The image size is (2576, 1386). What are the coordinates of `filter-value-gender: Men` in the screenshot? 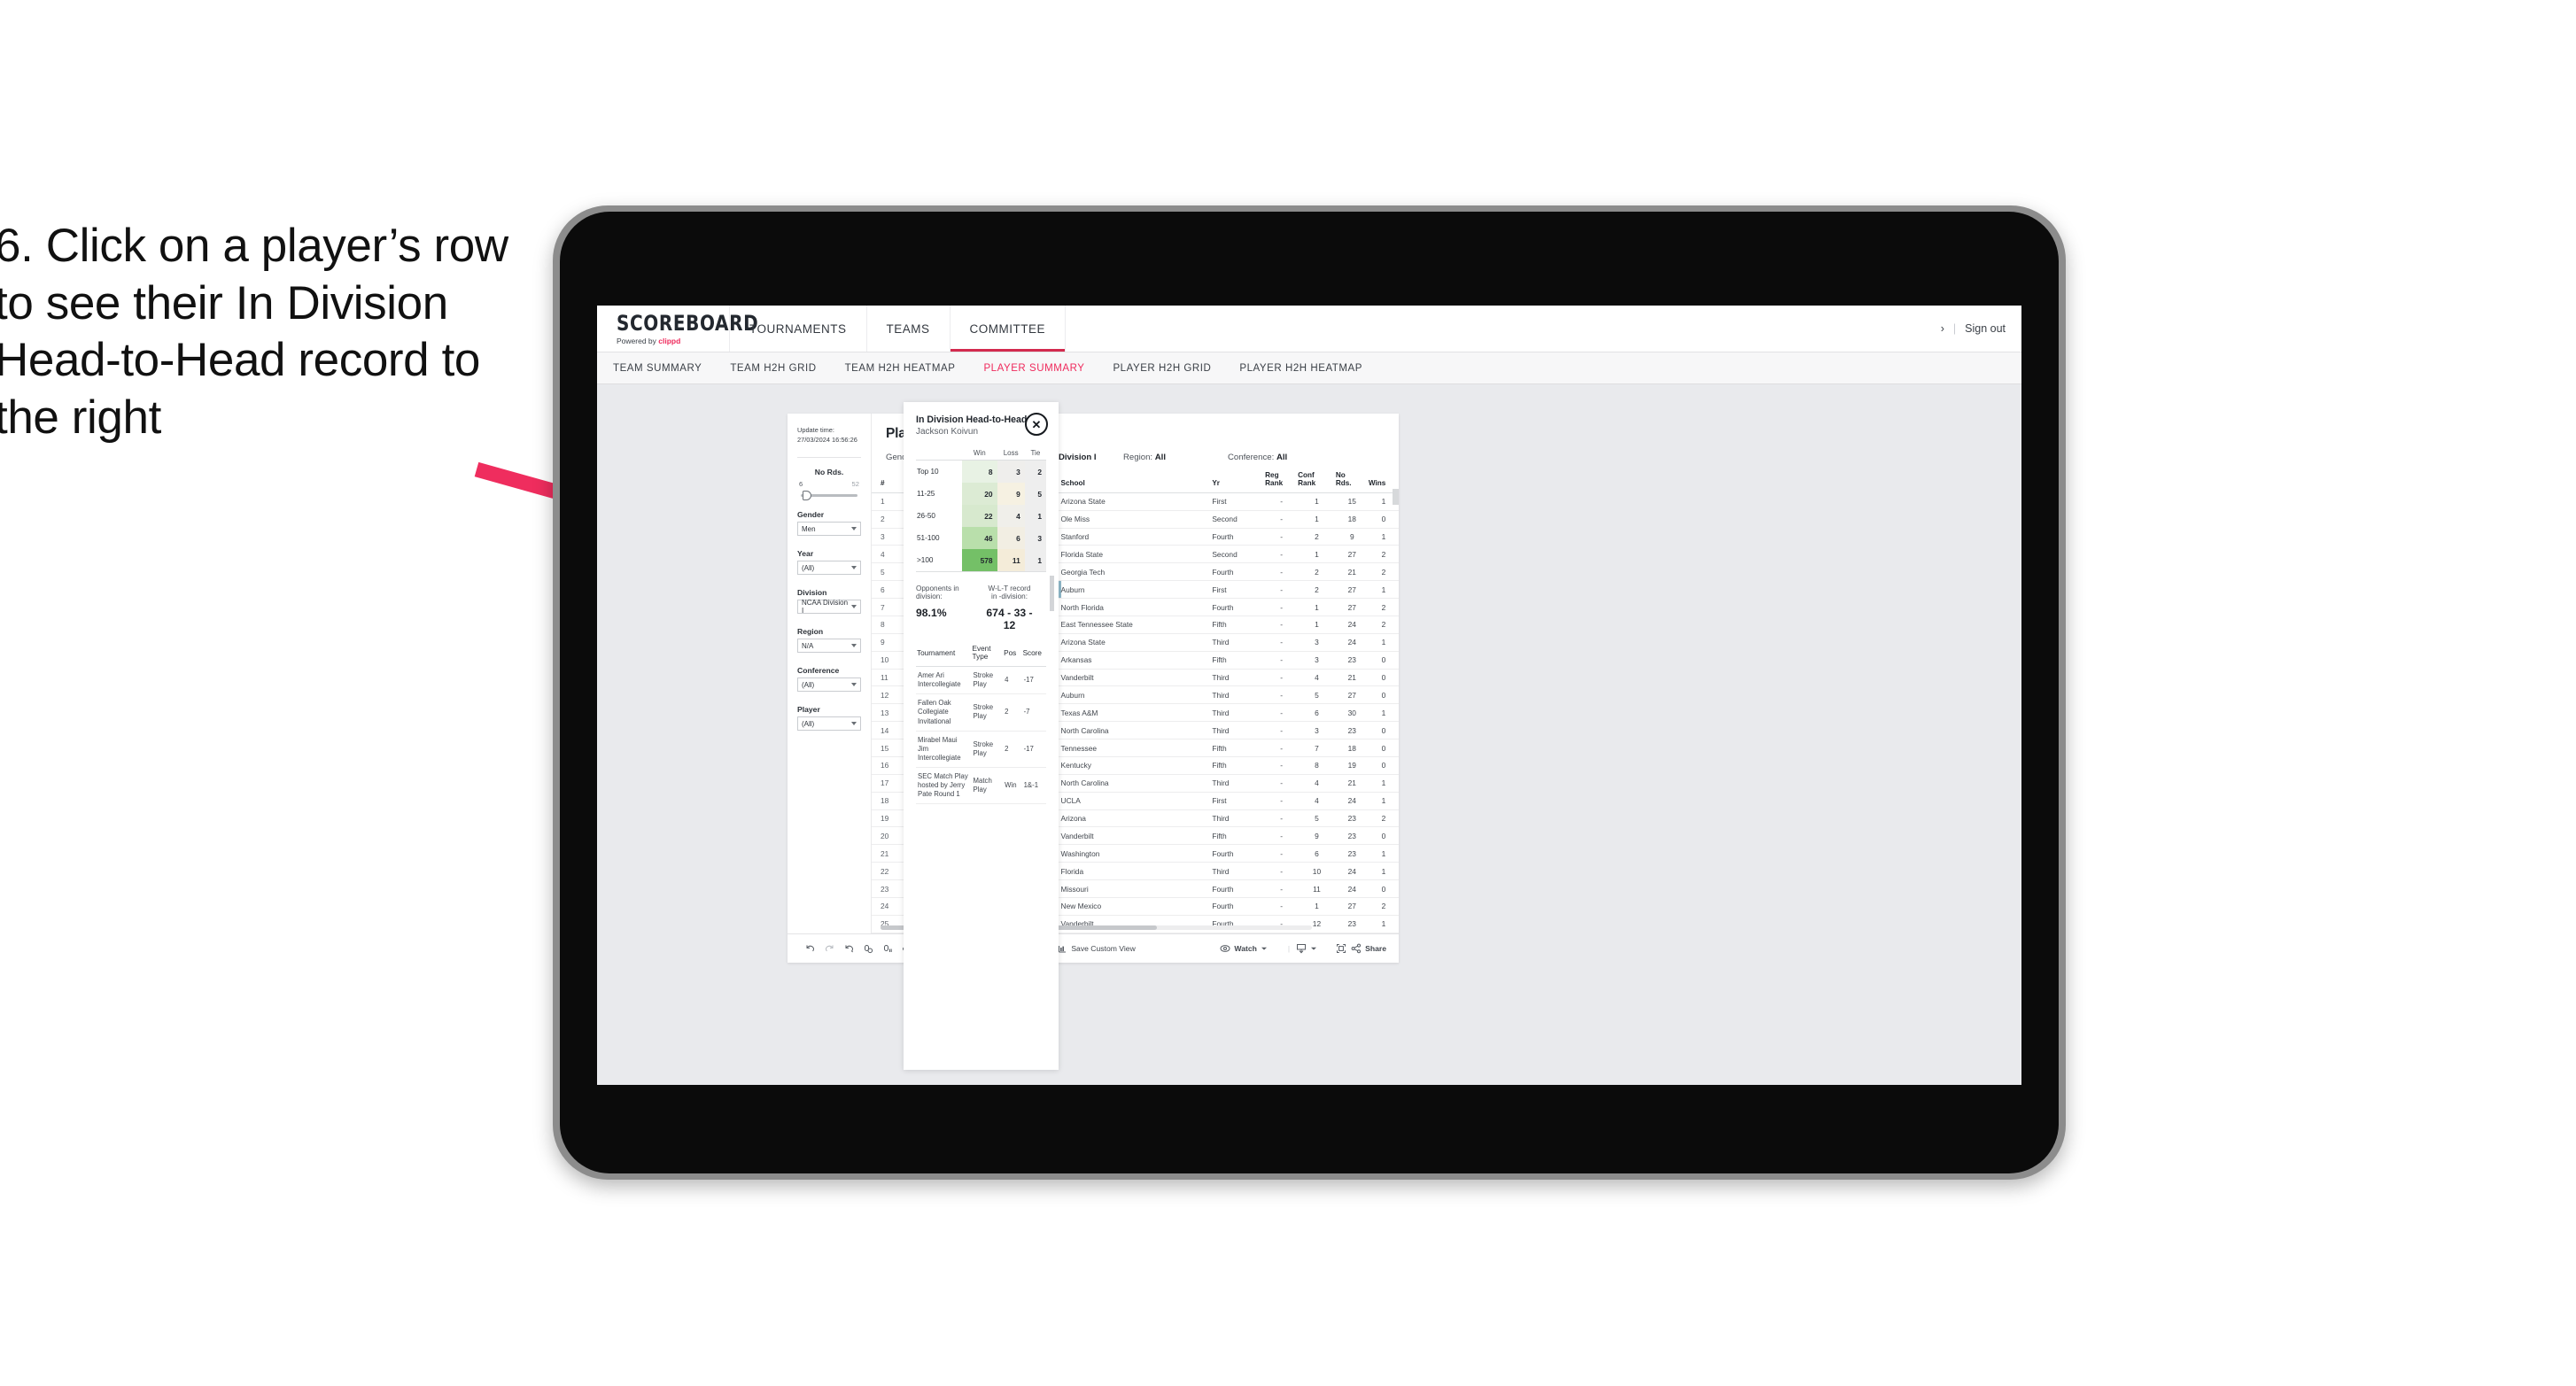 It's located at (809, 529).